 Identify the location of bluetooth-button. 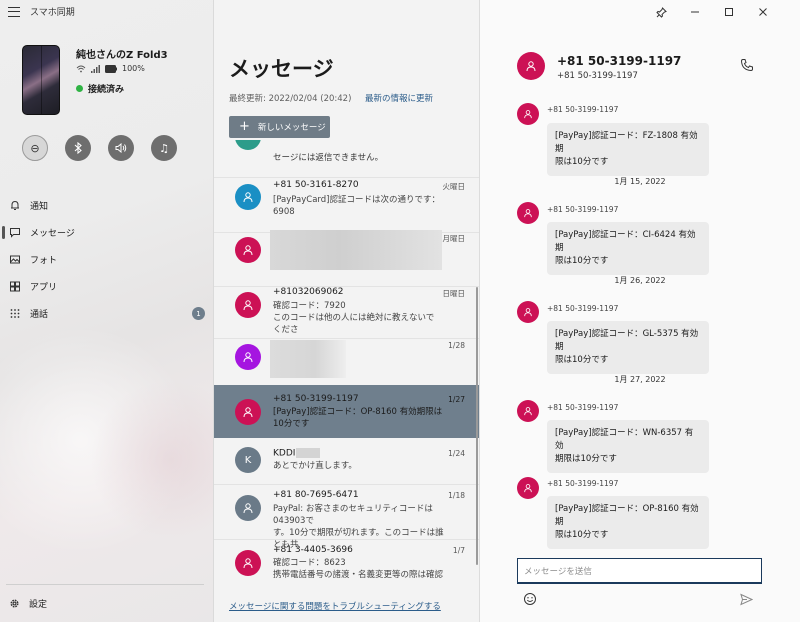
(78, 148).